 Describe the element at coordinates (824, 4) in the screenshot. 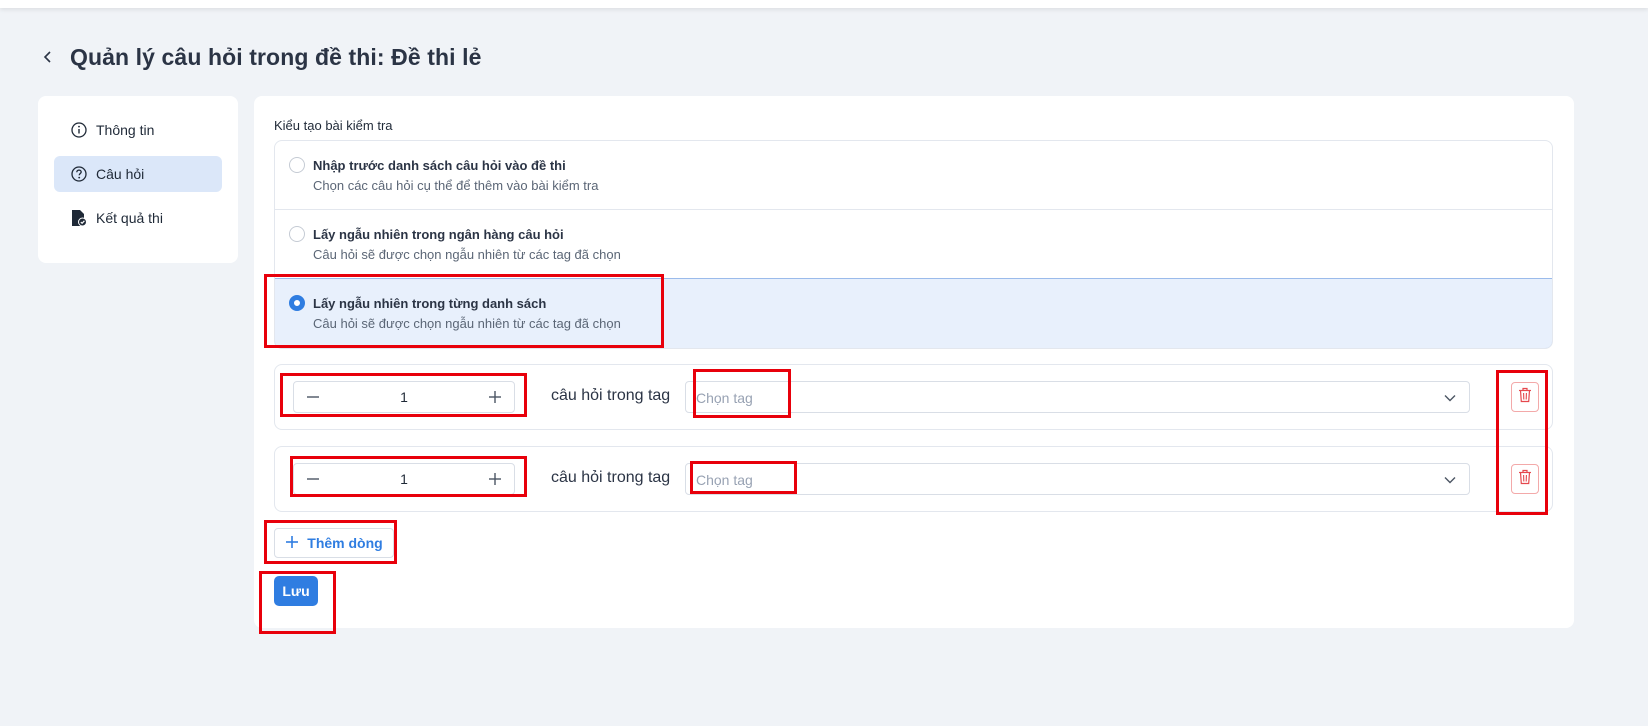

I see `top-bar` at that location.